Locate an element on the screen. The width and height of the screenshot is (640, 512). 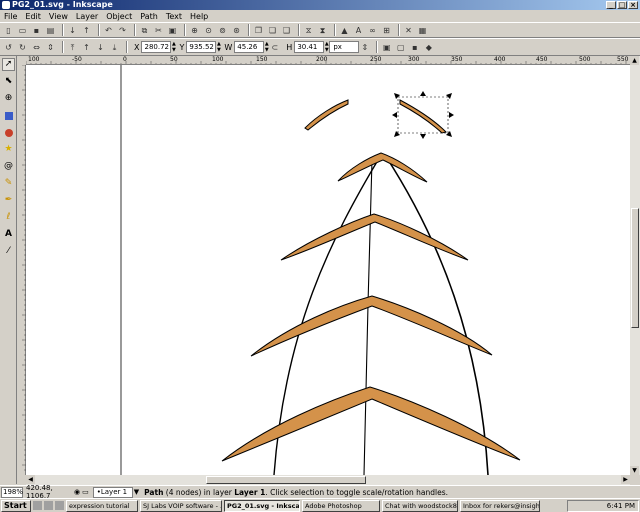
flip-horizontal-icon: ⇔ is located at coordinates (36, 47).